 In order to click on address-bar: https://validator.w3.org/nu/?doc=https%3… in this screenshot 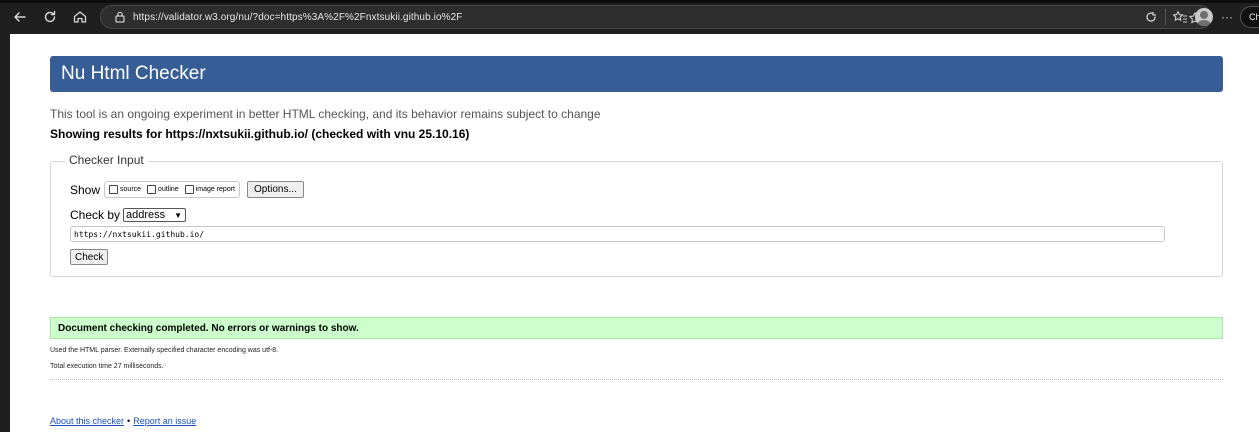, I will do `click(656, 17)`.